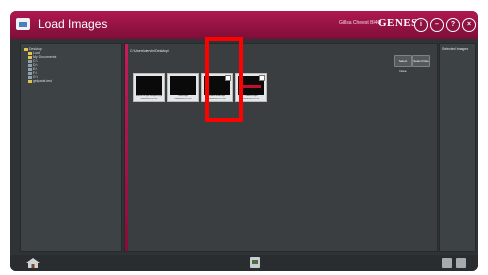 This screenshot has height=275, width=488. I want to click on image-thumbnail: cams.sgd 26/08/2014 12:35, so click(183, 87).